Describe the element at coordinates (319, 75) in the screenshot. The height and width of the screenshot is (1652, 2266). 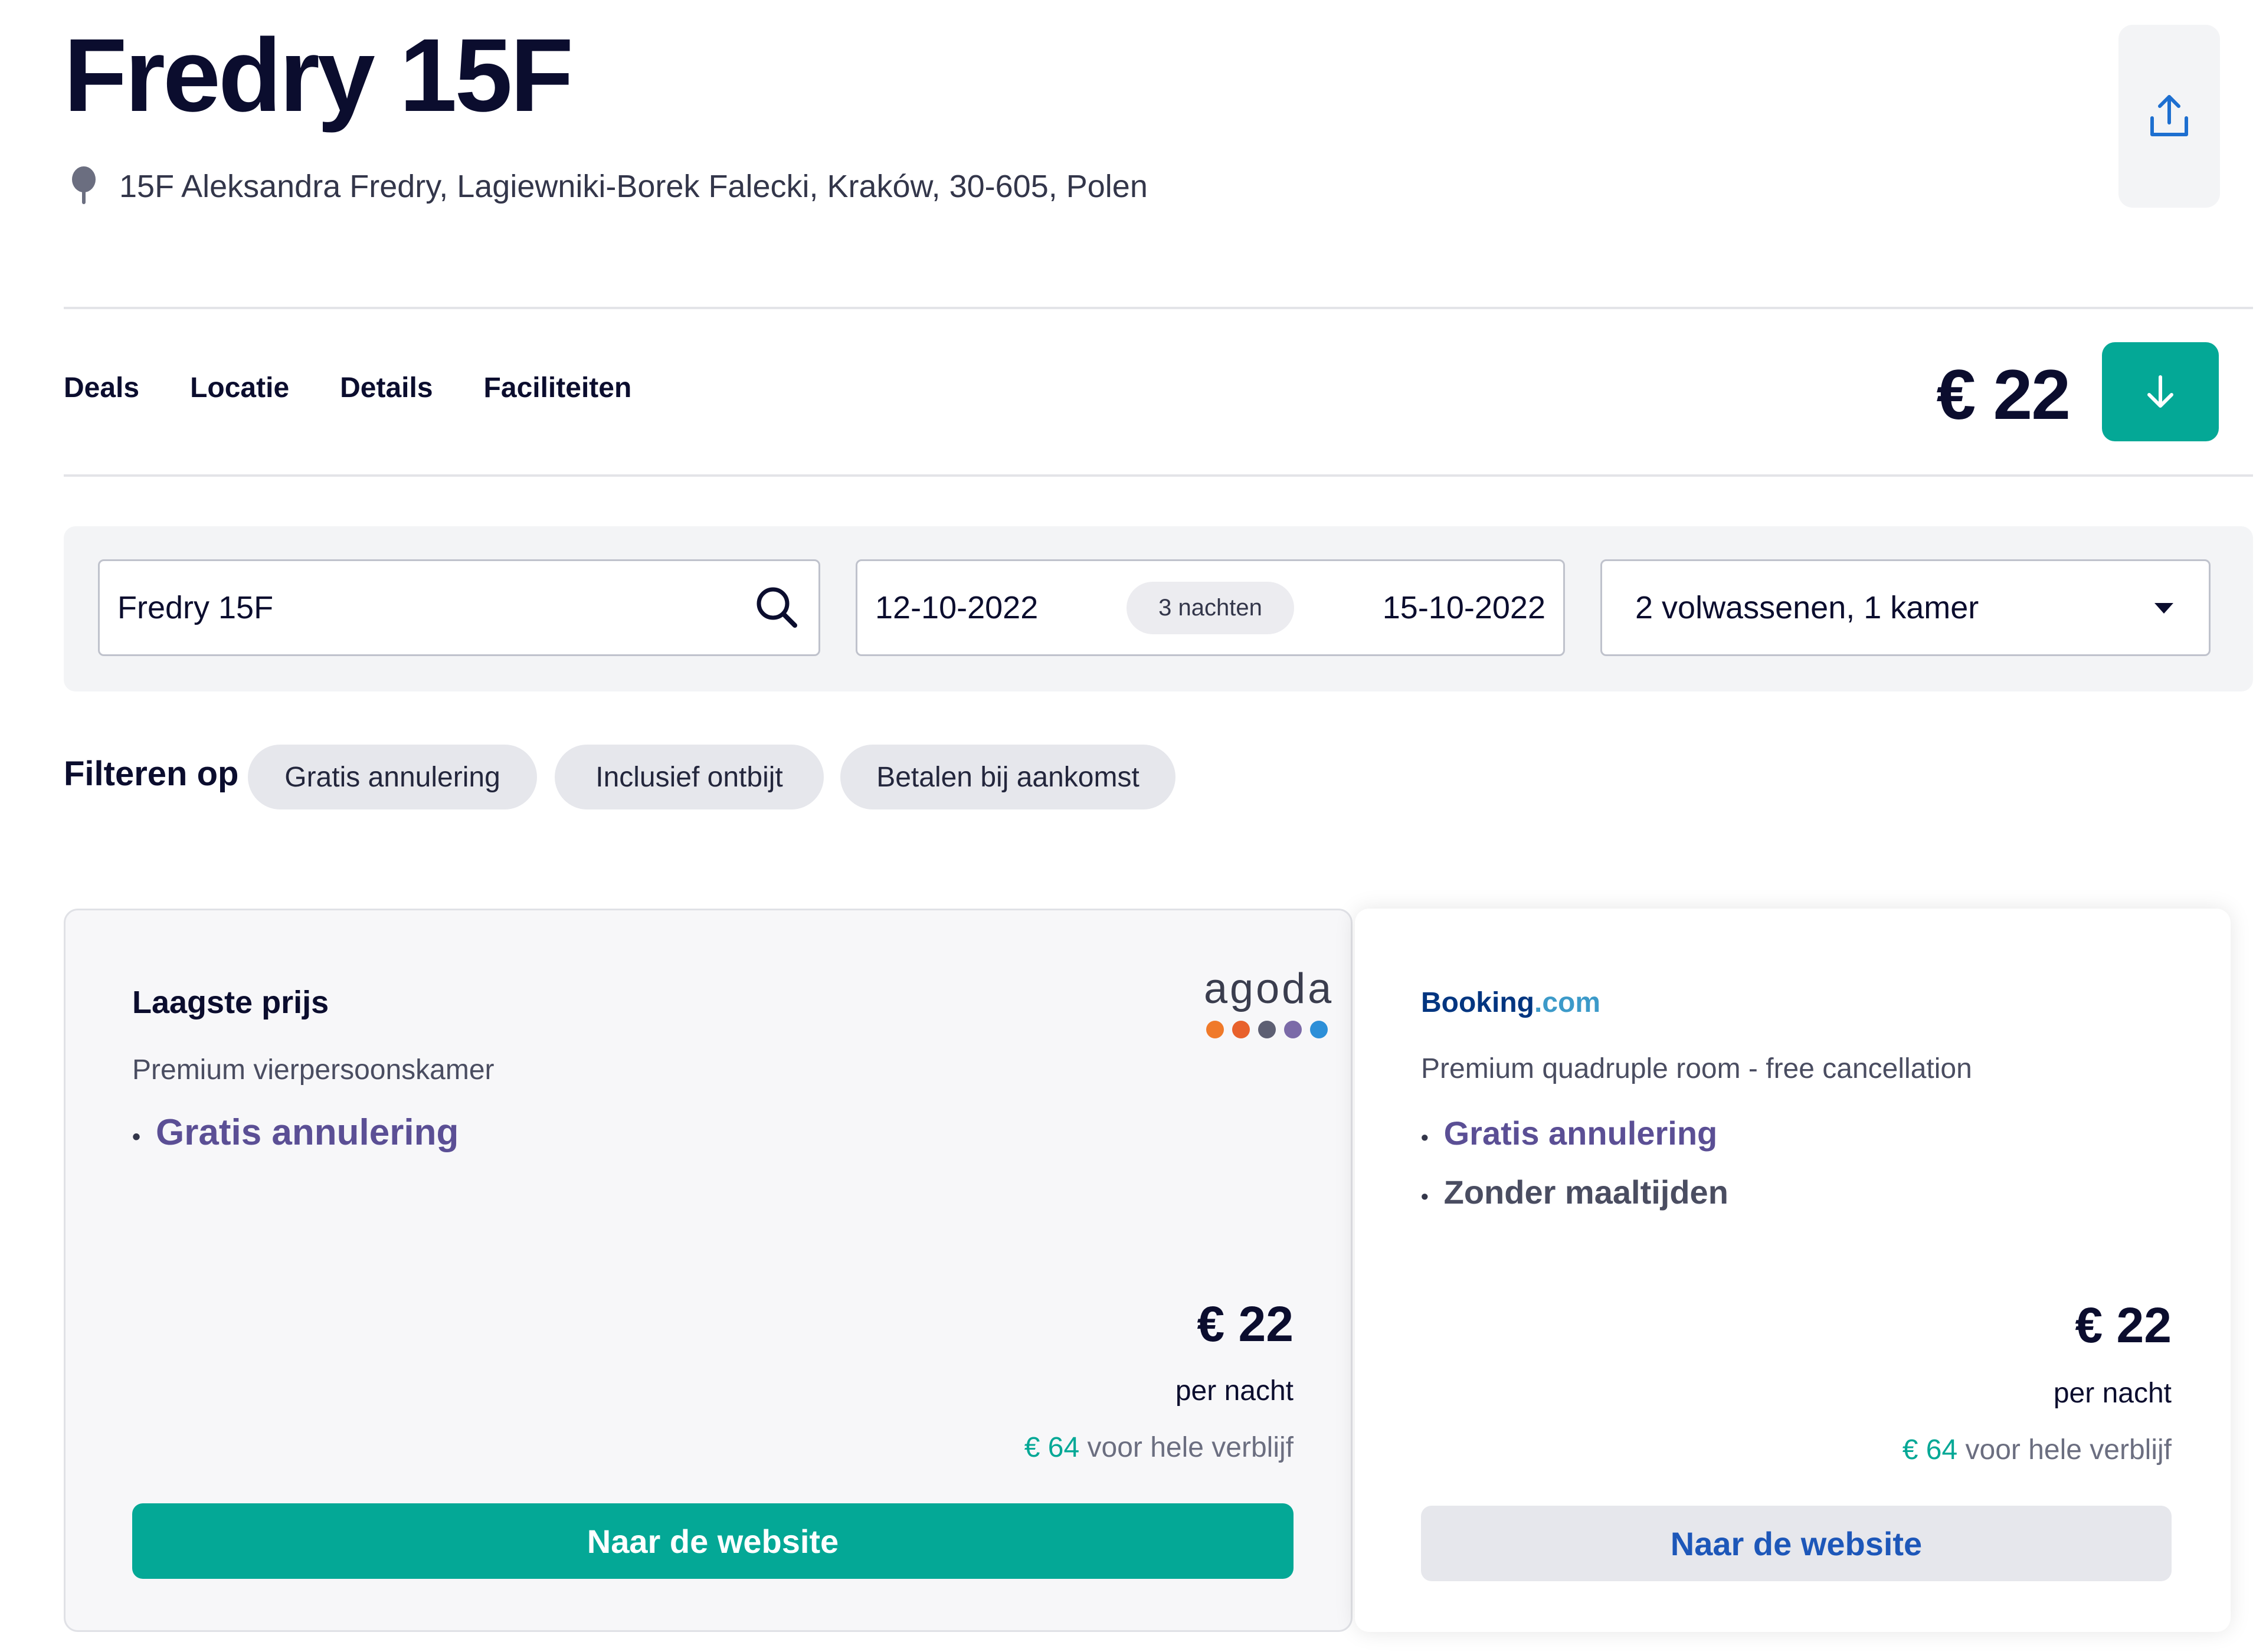
I see `page-title: Fredry 15F` at that location.